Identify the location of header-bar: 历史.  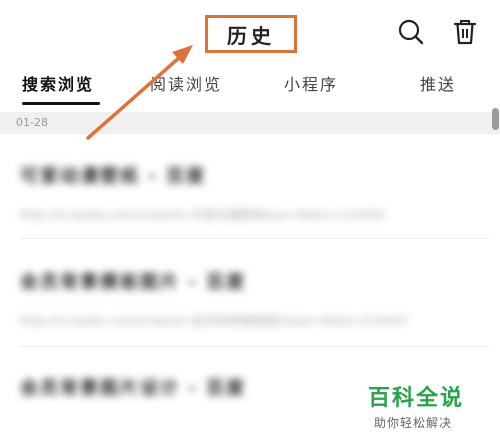
(250, 31).